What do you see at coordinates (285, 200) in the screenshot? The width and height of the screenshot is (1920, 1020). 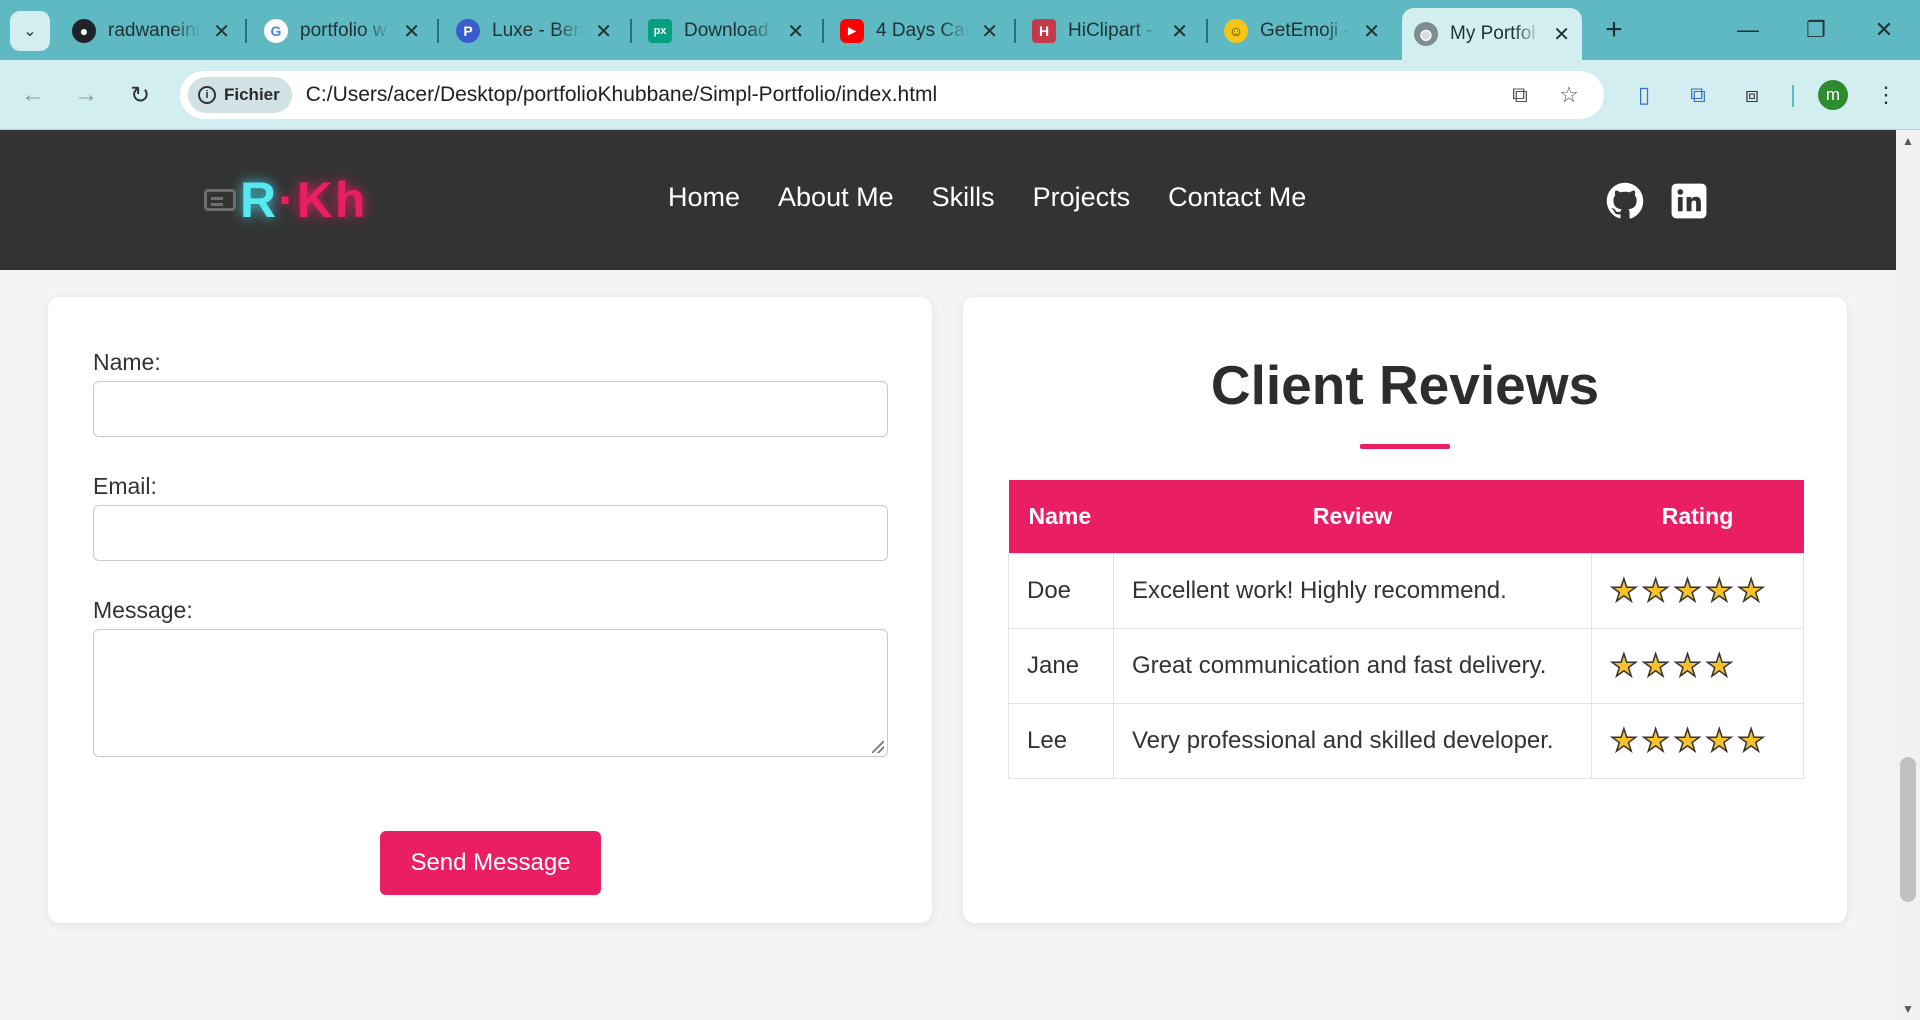 I see `site-logo: R·Kh` at bounding box center [285, 200].